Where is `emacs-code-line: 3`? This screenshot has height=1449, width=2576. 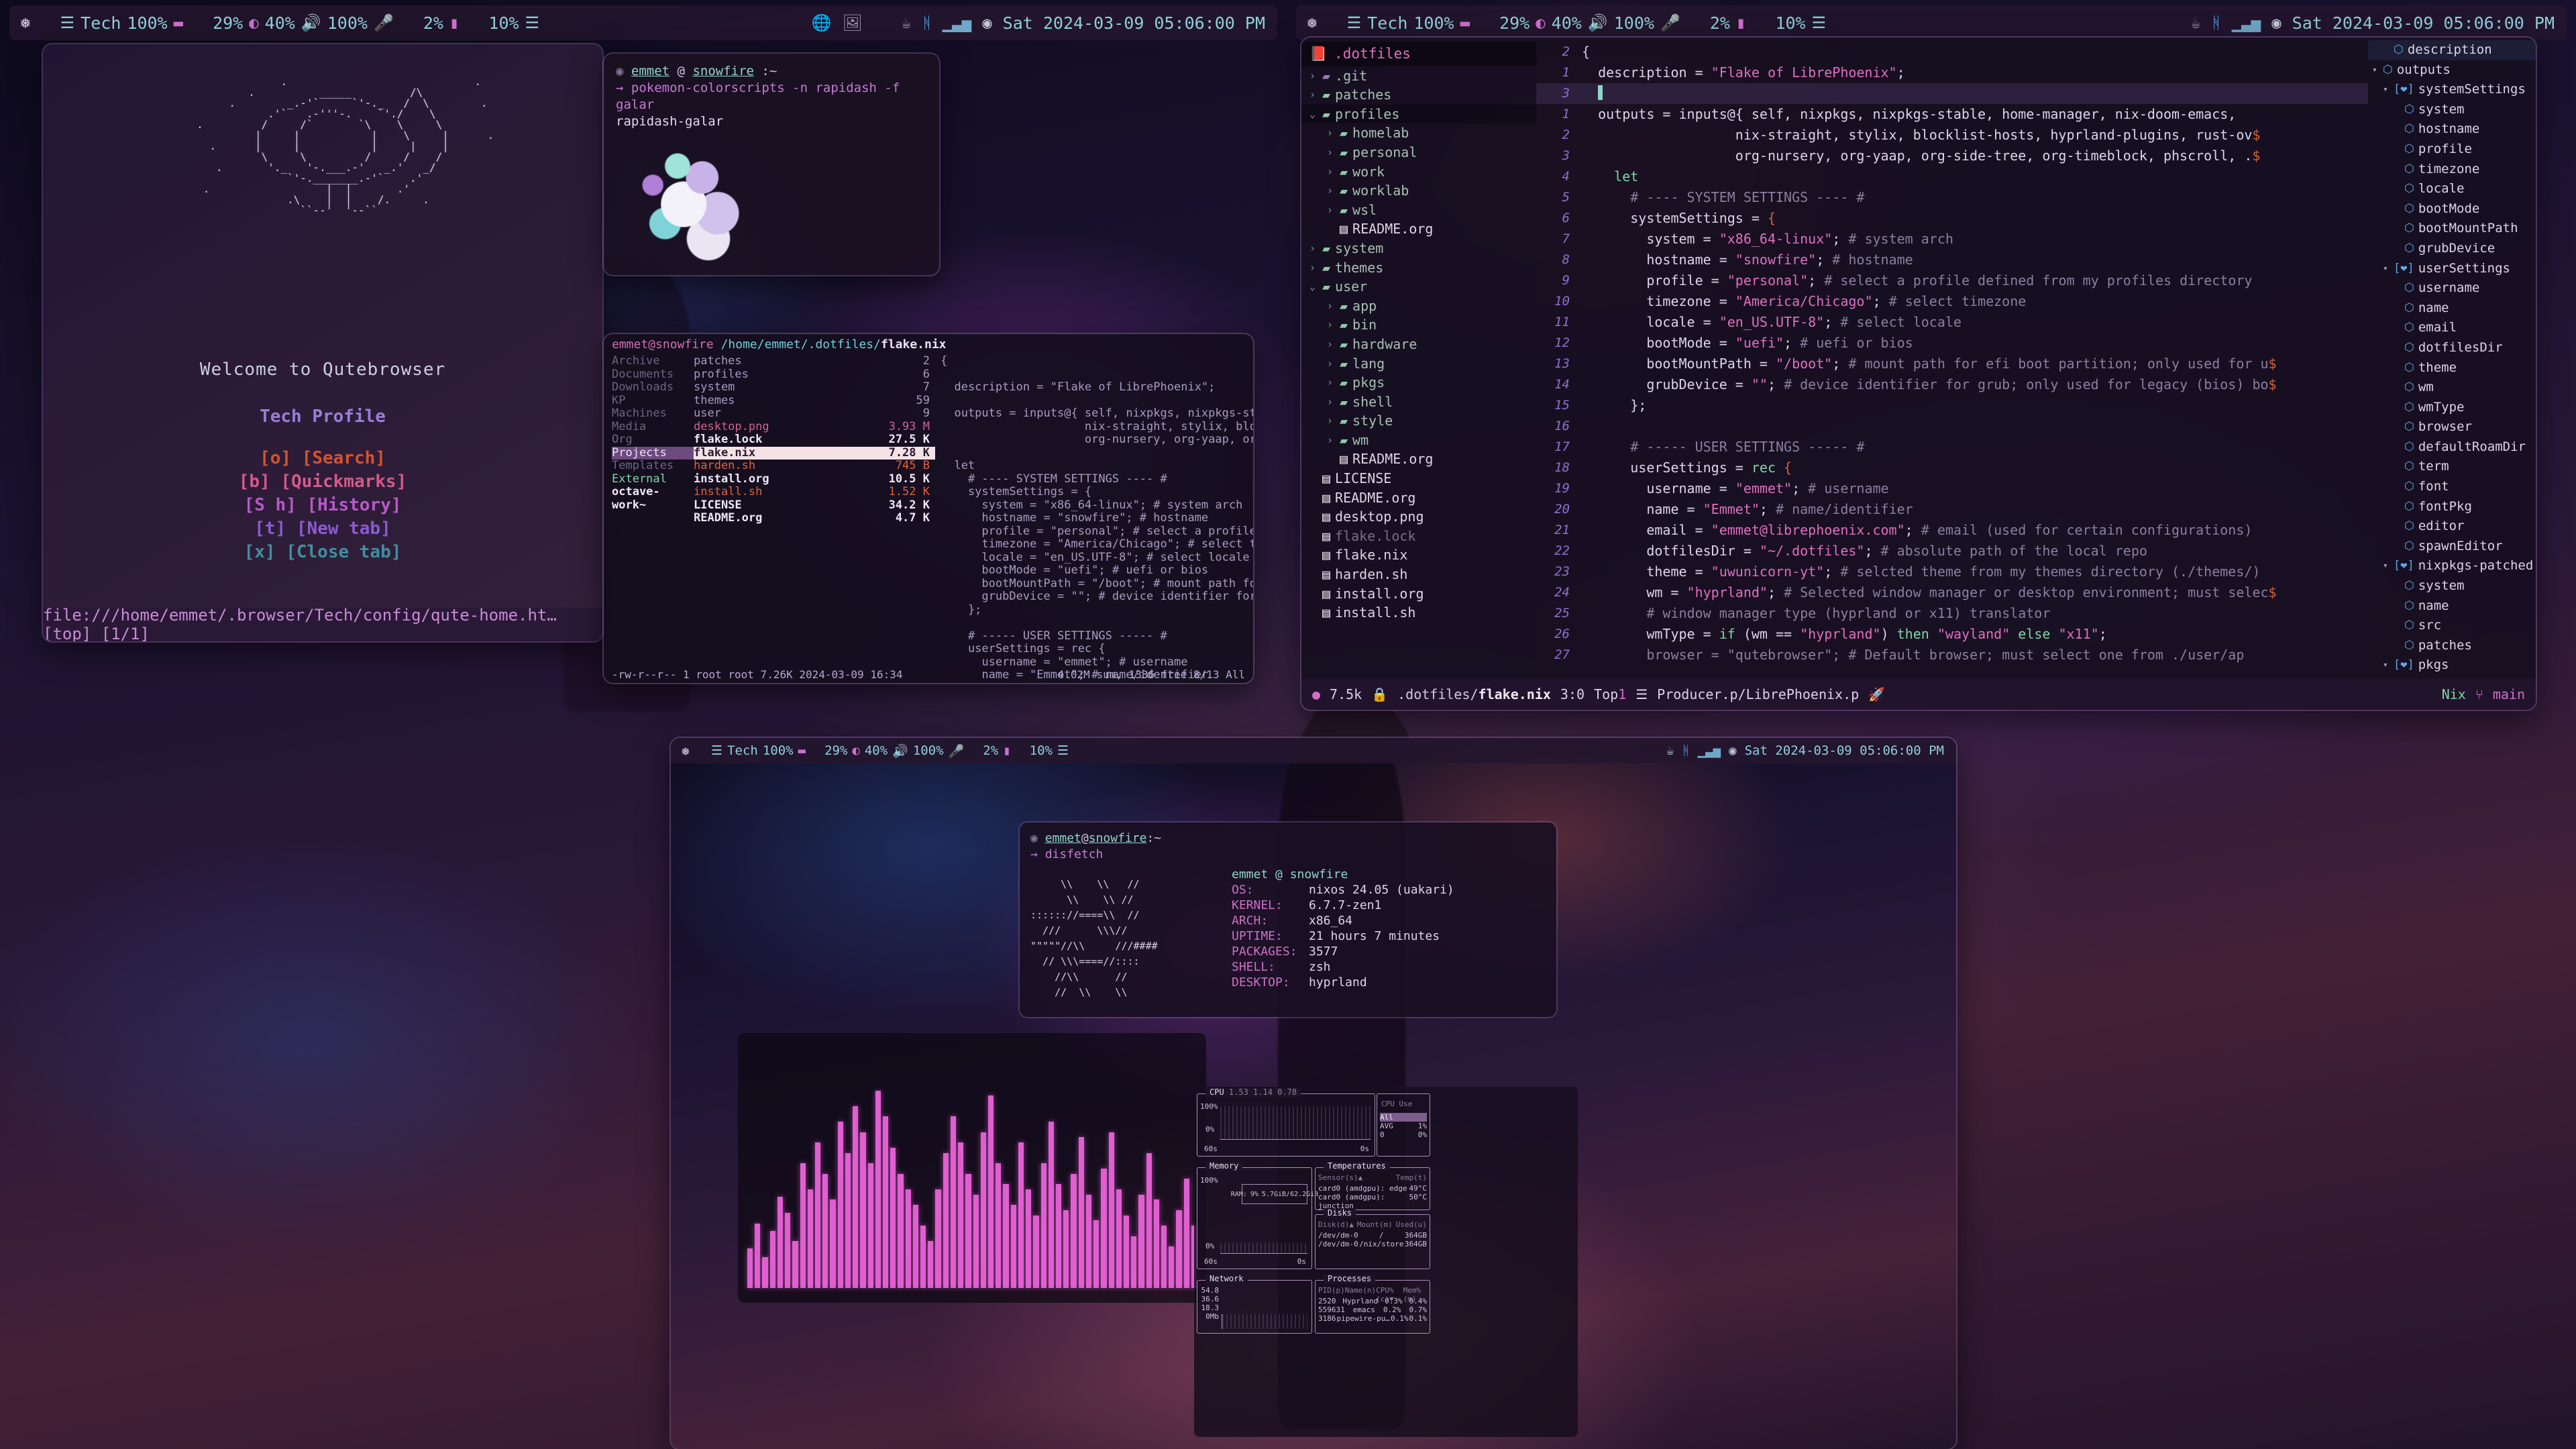
emacs-code-line: 3 is located at coordinates (1952, 93).